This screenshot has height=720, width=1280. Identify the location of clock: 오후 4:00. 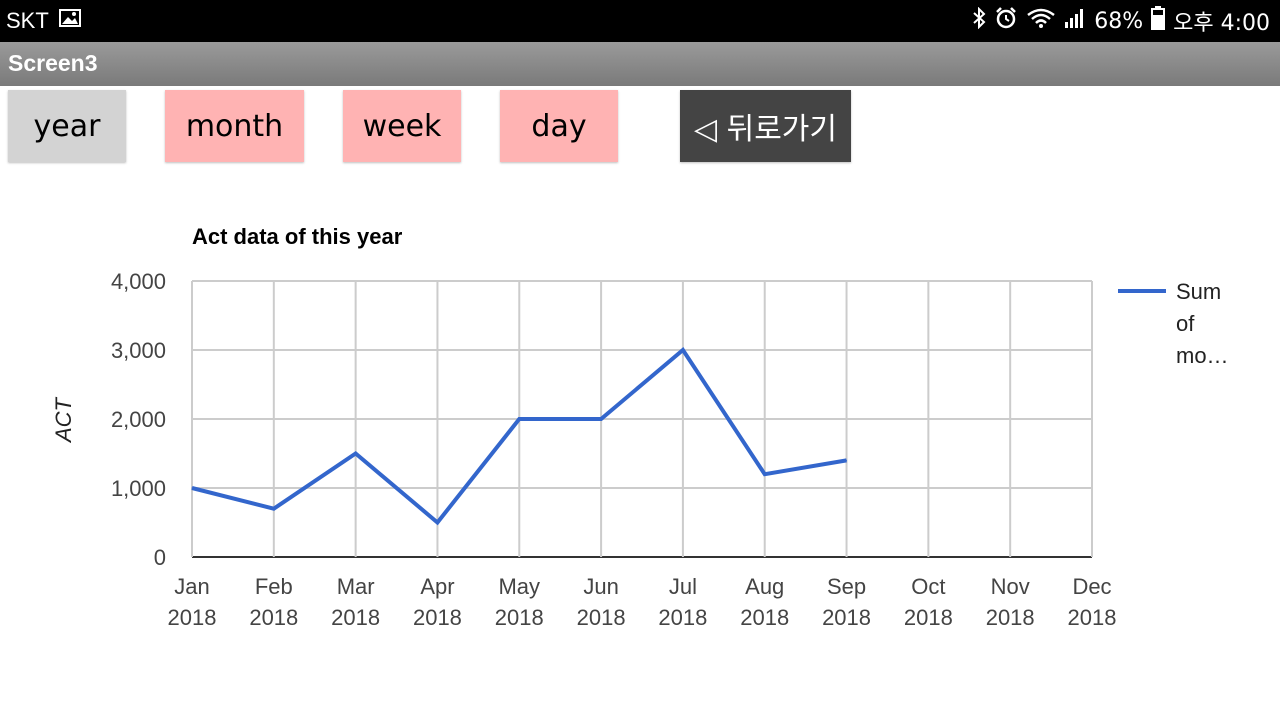
(1221, 23).